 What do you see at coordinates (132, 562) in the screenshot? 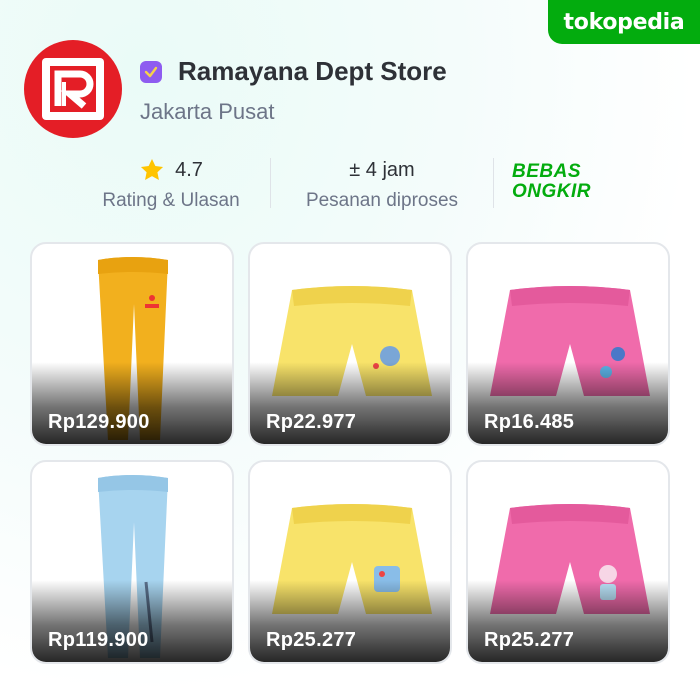
I see `product-card: Rp119.900` at bounding box center [132, 562].